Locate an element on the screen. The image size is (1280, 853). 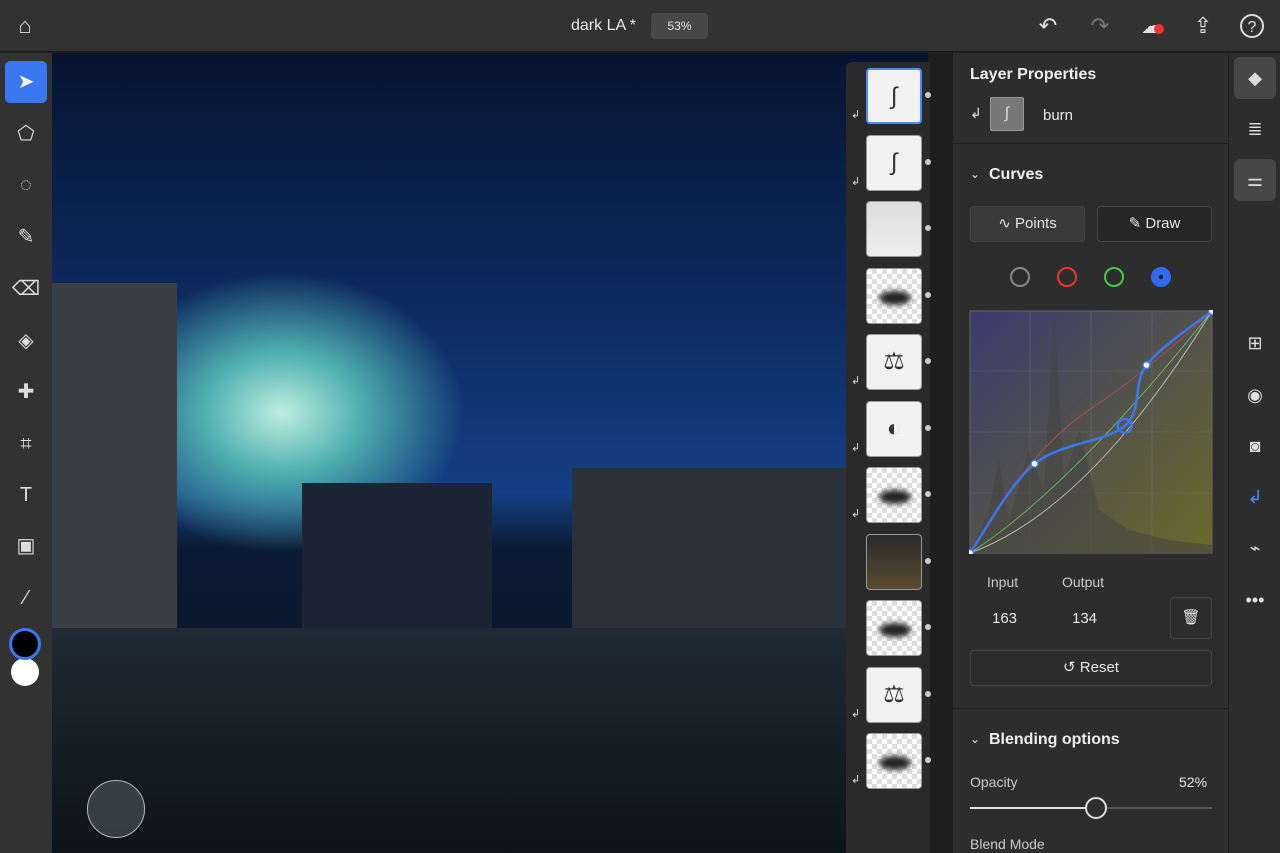
right-taskbar: ◆ ≣ ⚌ ⊞ ◉ ◙ ↲ ⌁ ••• is located at coordinates (1254, 453).